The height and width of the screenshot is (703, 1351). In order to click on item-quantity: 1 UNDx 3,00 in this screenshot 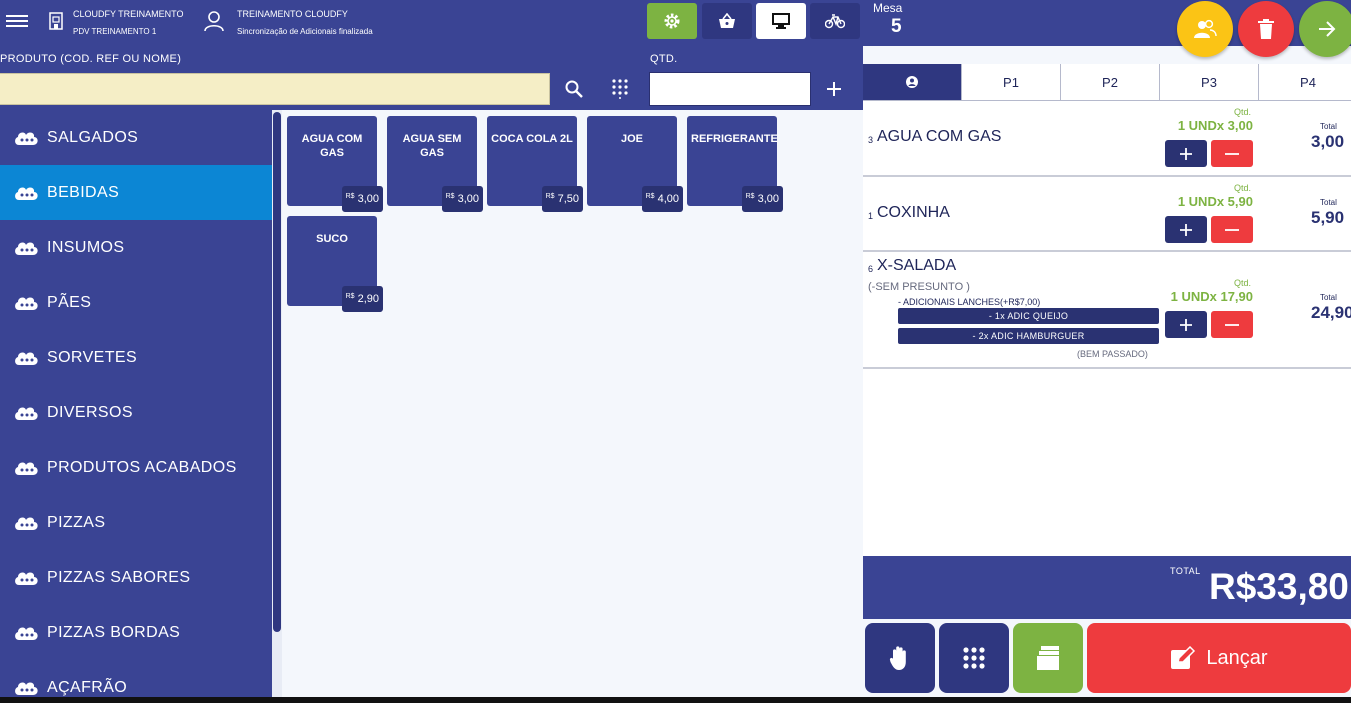, I will do `click(1215, 125)`.